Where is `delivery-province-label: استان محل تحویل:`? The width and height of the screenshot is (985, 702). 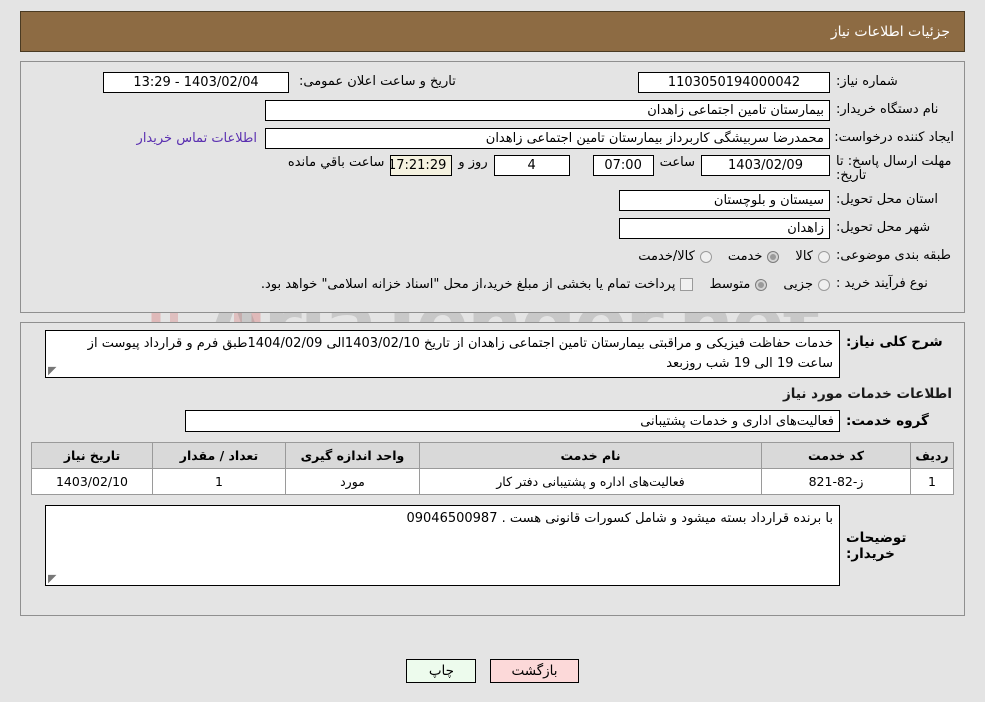
delivery-province-label: استان محل تحویل: is located at coordinates (887, 200).